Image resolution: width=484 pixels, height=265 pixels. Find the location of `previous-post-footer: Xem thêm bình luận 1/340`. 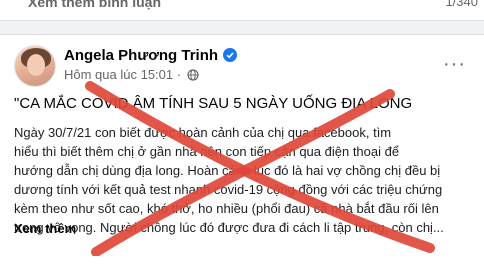

previous-post-footer: Xem thêm bình luận 1/340 is located at coordinates (242, 10).